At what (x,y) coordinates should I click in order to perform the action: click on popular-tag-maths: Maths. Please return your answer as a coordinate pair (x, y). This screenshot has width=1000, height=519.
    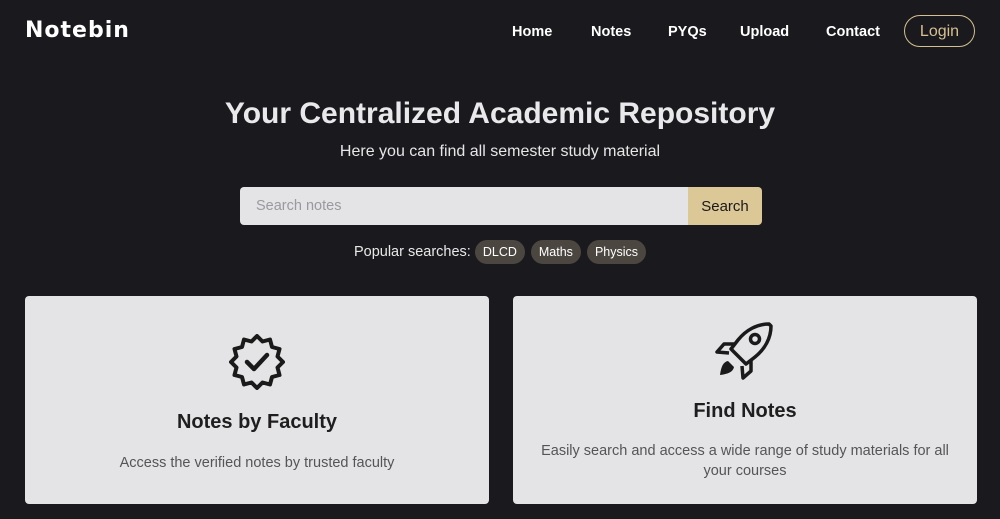
    Looking at the image, I should click on (555, 252).